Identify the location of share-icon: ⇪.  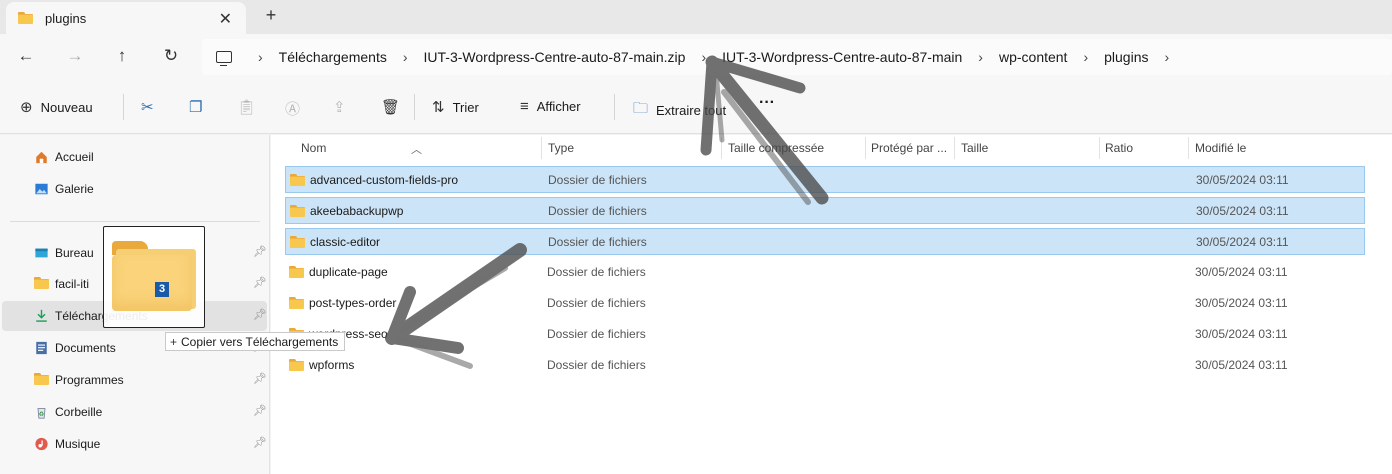
(339, 107).